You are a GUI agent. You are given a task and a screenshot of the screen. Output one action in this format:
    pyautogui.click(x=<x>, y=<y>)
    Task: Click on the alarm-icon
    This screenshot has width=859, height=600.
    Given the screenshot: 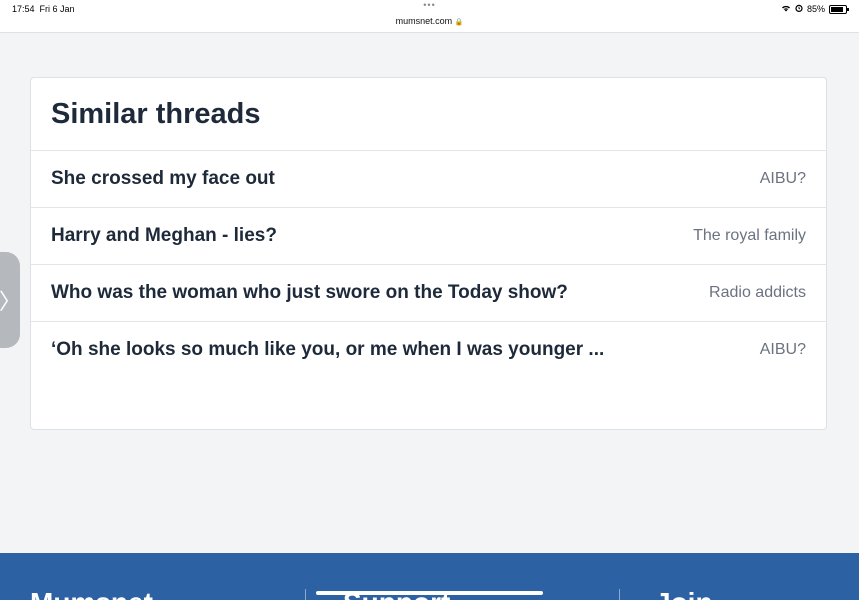 What is the action you would take?
    pyautogui.click(x=799, y=9)
    